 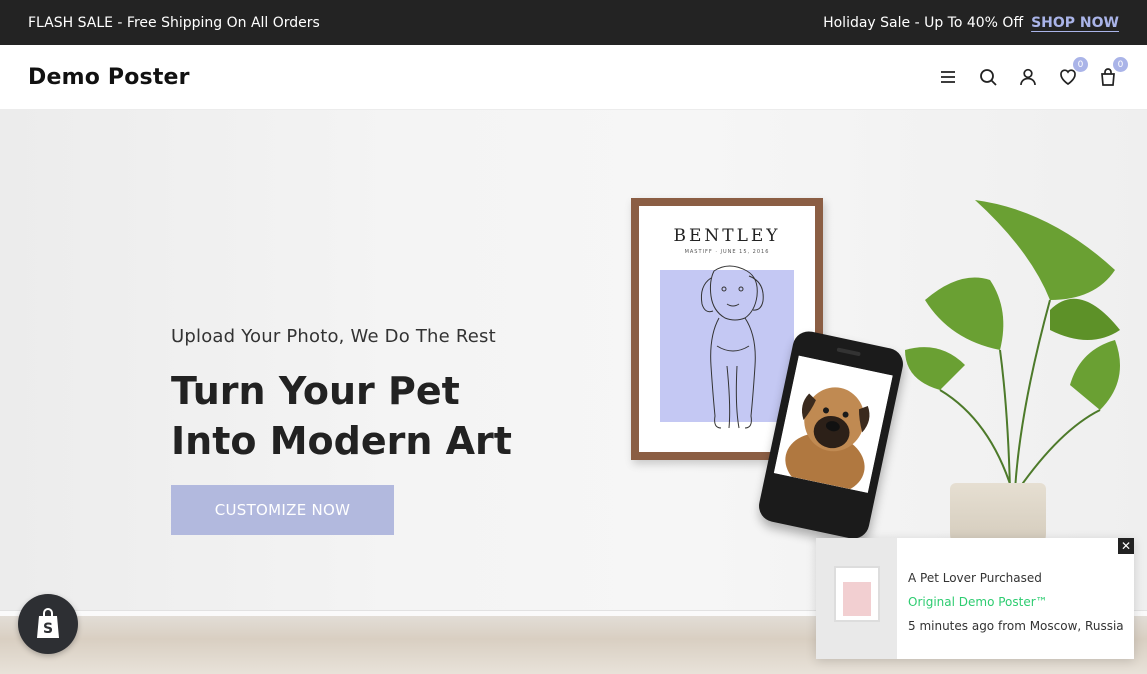 I want to click on hero-title-line-2: Into Modern Art, so click(x=341, y=441).